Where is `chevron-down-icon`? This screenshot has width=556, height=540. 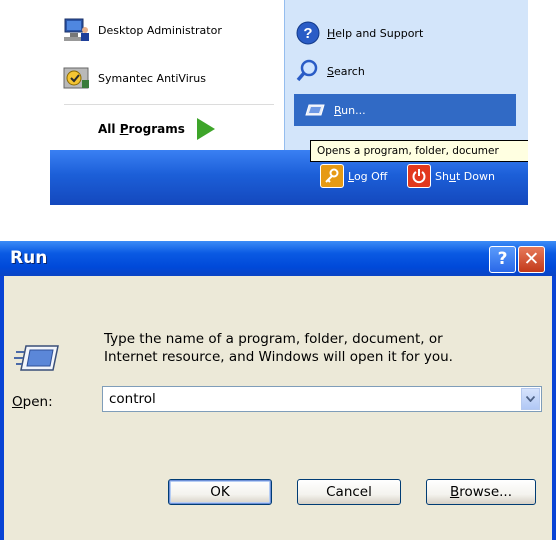
chevron-down-icon is located at coordinates (530, 399).